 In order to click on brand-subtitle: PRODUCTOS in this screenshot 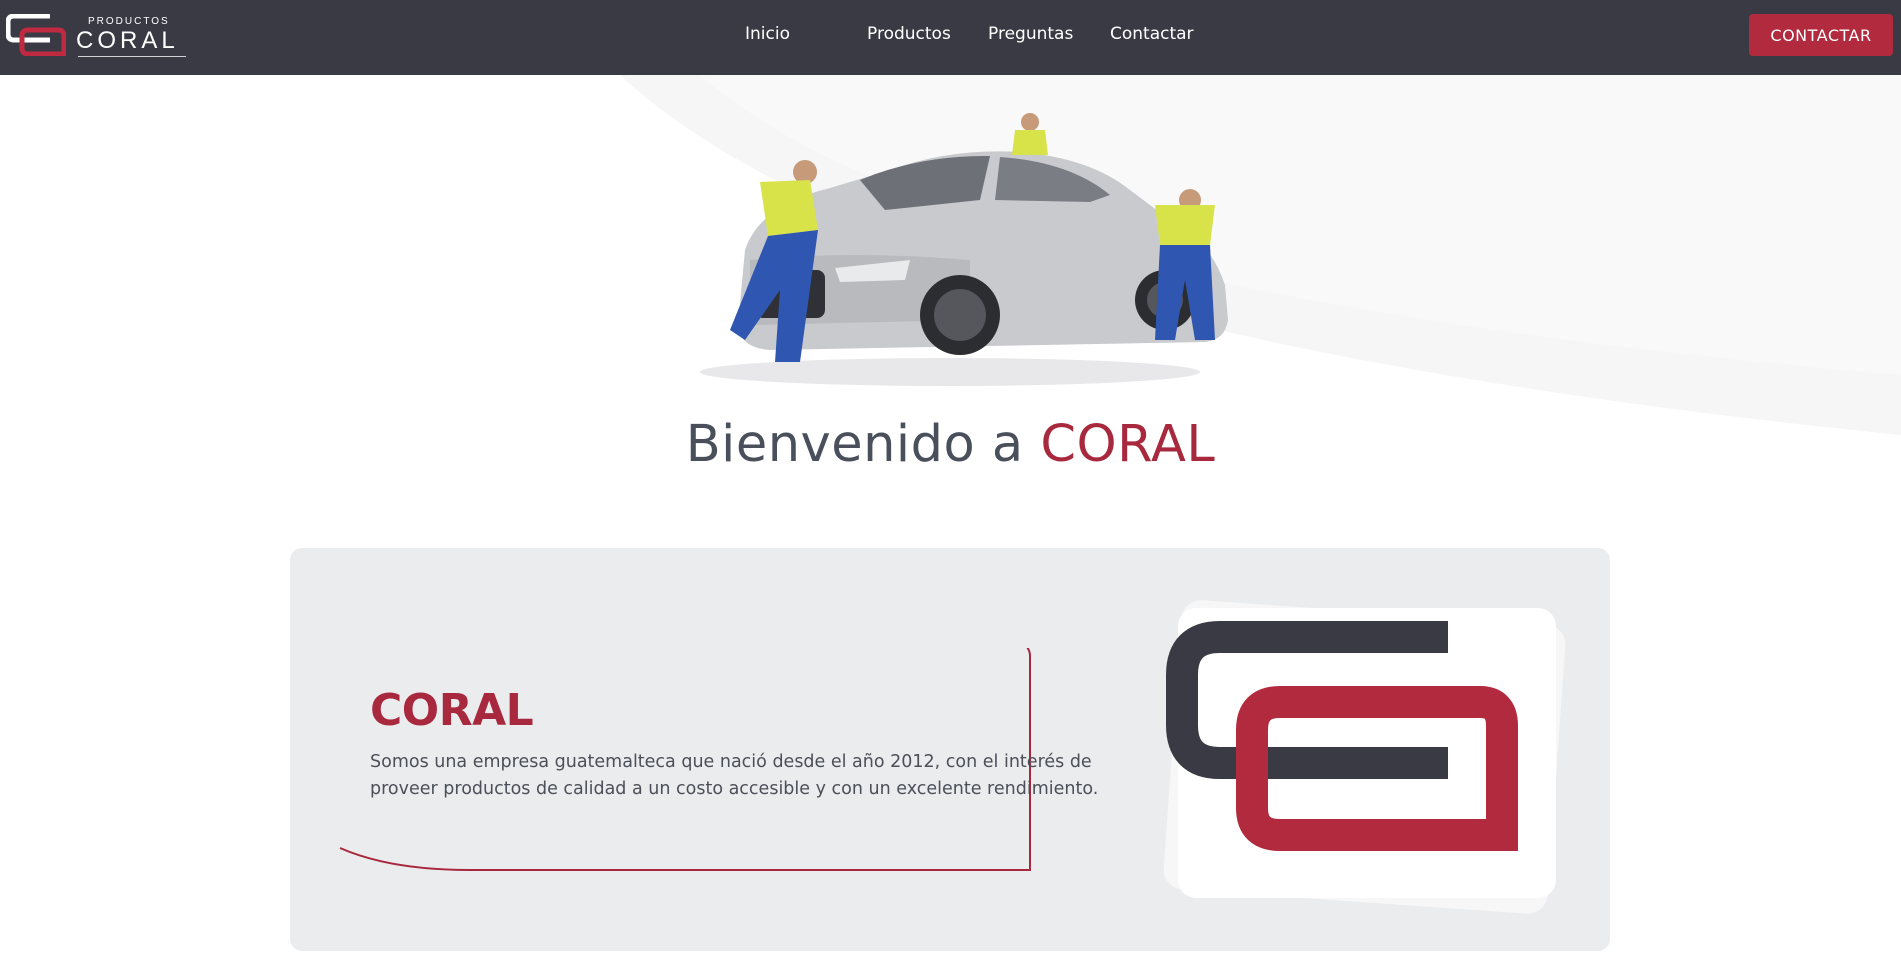, I will do `click(129, 21)`.